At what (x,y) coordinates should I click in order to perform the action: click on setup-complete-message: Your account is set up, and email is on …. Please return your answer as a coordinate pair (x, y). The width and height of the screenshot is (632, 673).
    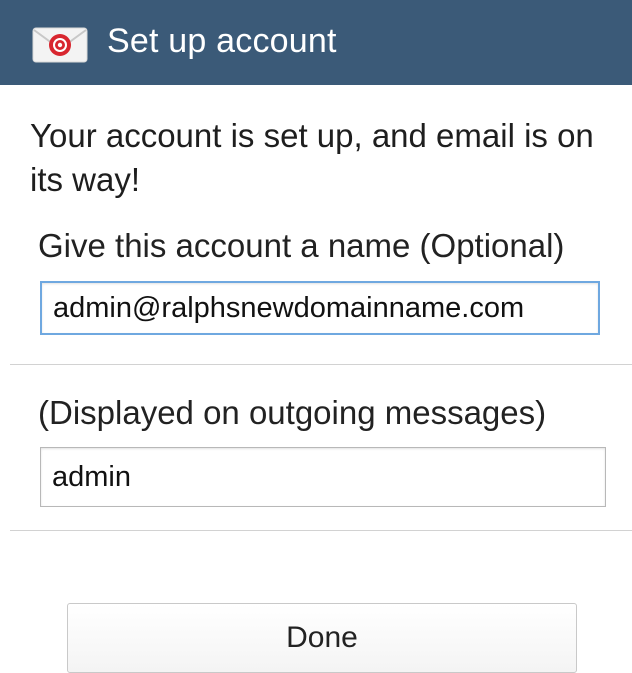
    Looking at the image, I should click on (312, 157).